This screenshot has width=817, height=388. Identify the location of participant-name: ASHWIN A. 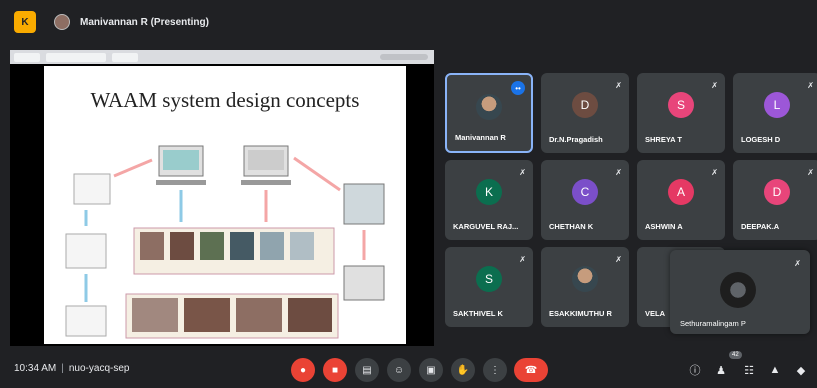
(664, 226).